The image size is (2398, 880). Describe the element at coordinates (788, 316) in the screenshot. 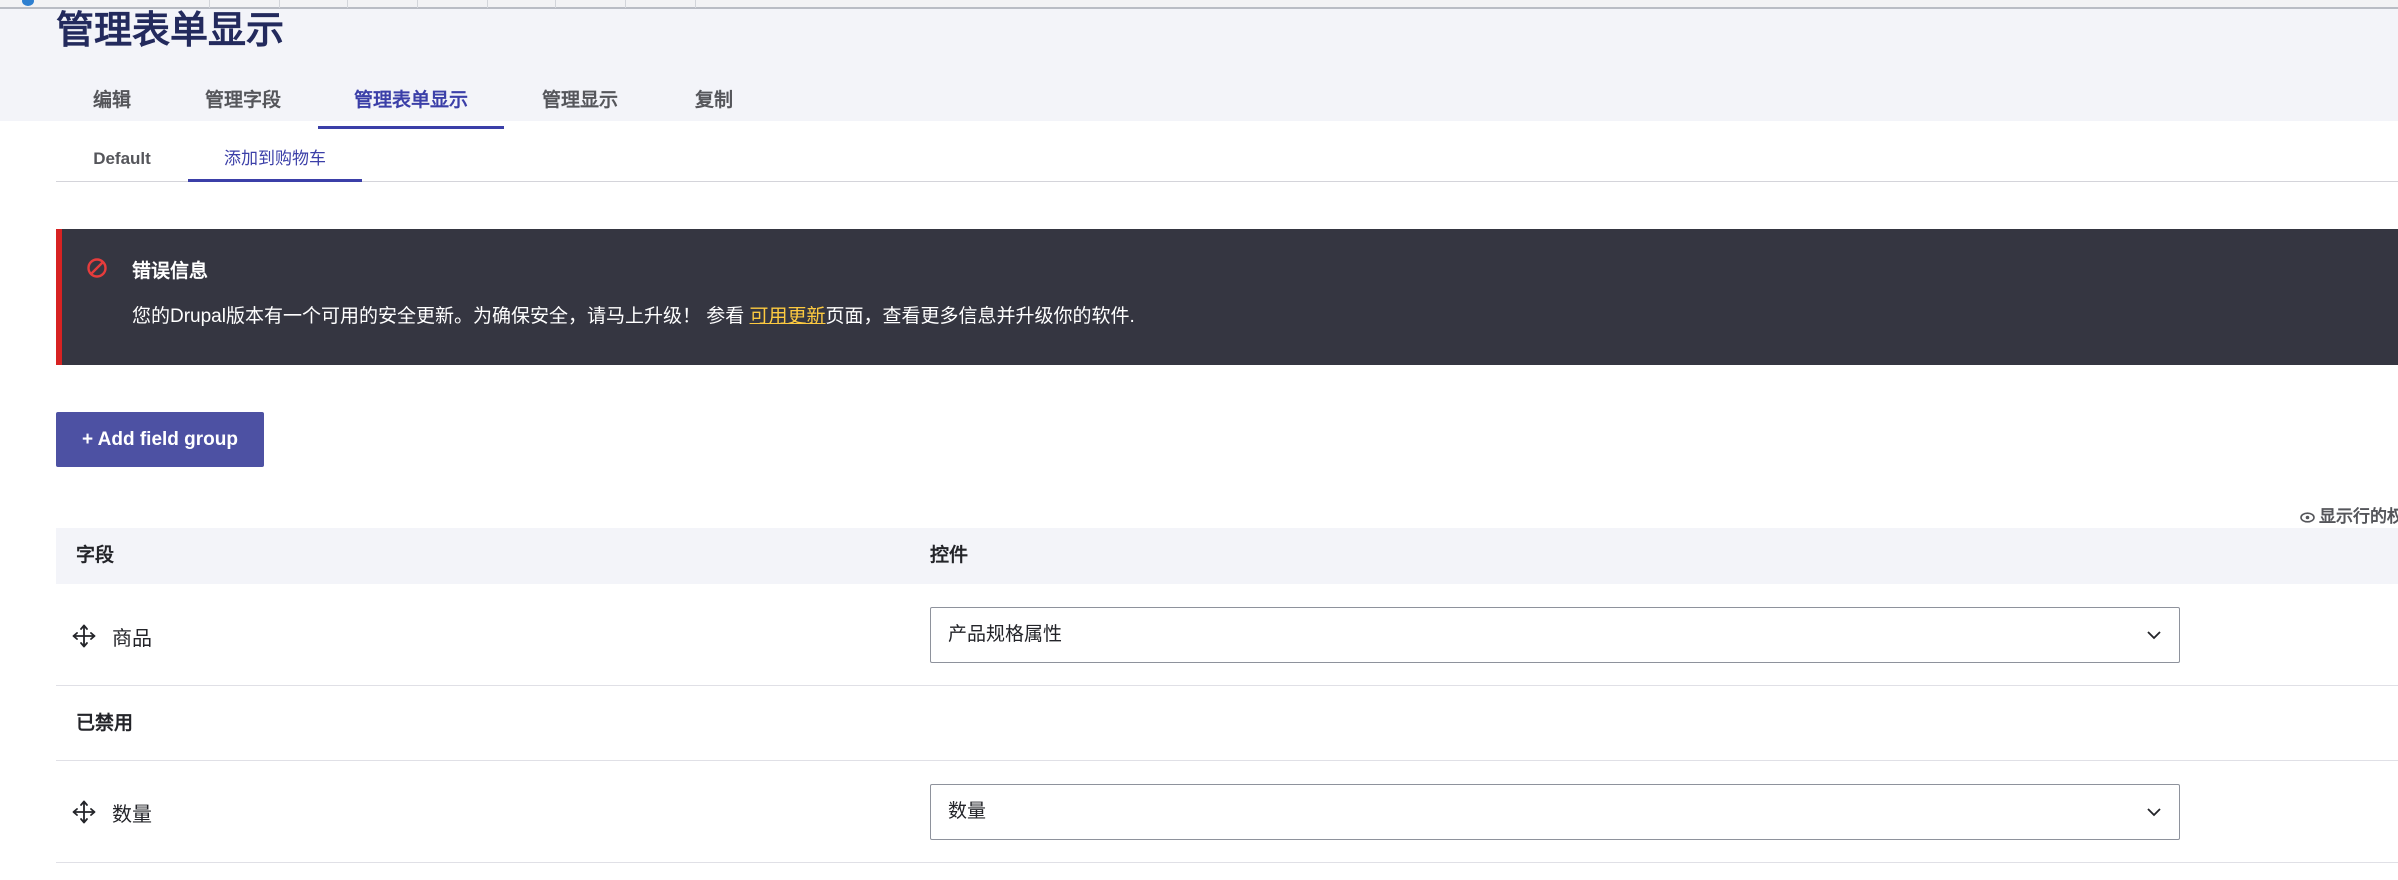

I see `available-updates-link: 可用更新` at that location.